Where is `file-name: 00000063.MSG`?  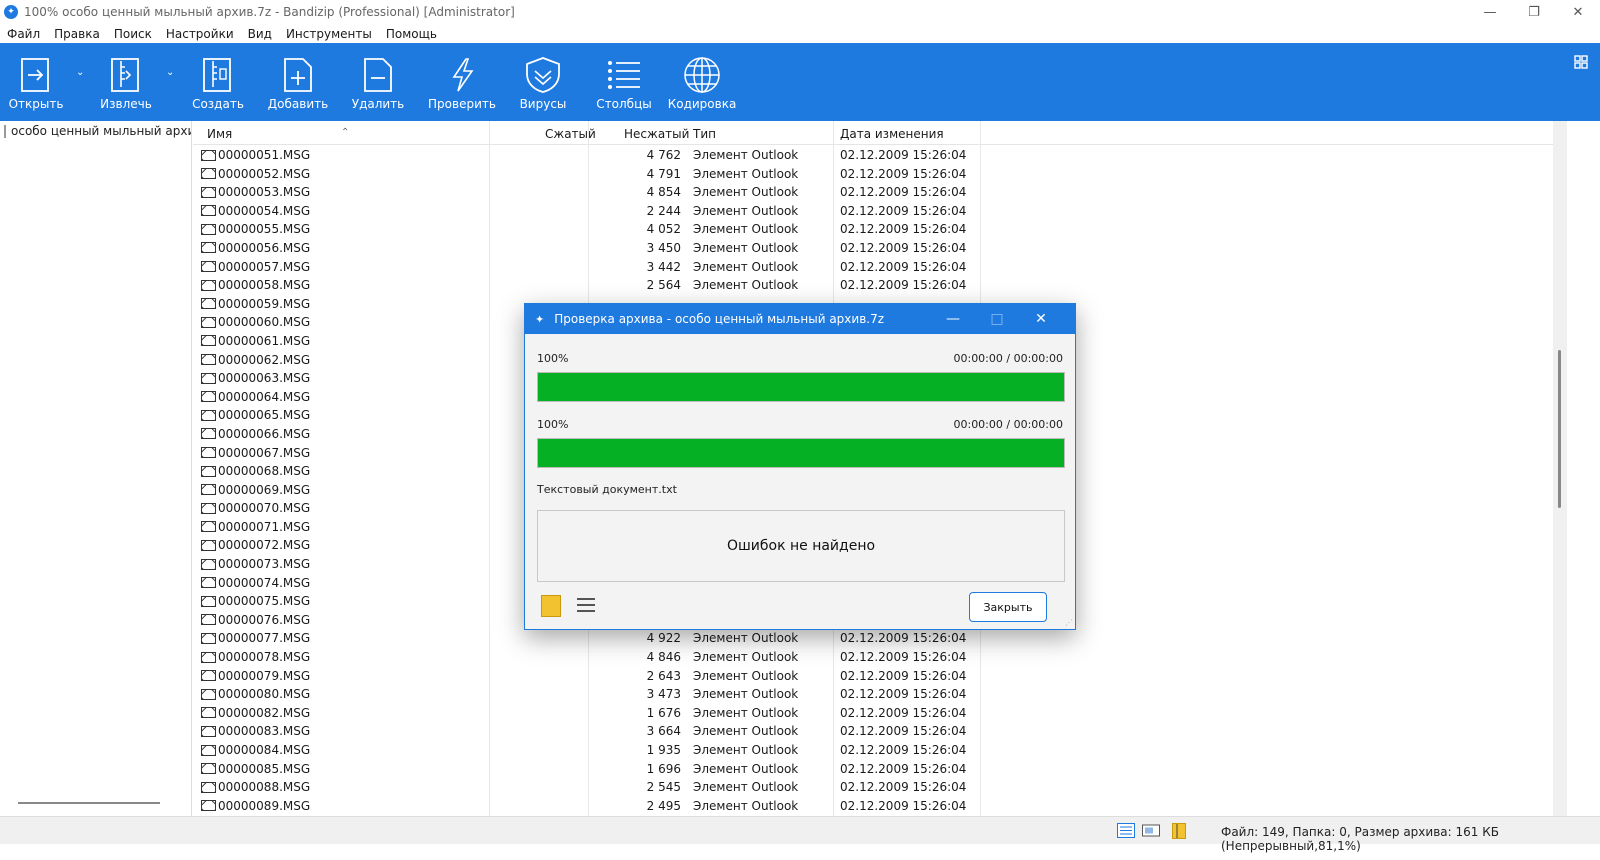 file-name: 00000063.MSG is located at coordinates (264, 378).